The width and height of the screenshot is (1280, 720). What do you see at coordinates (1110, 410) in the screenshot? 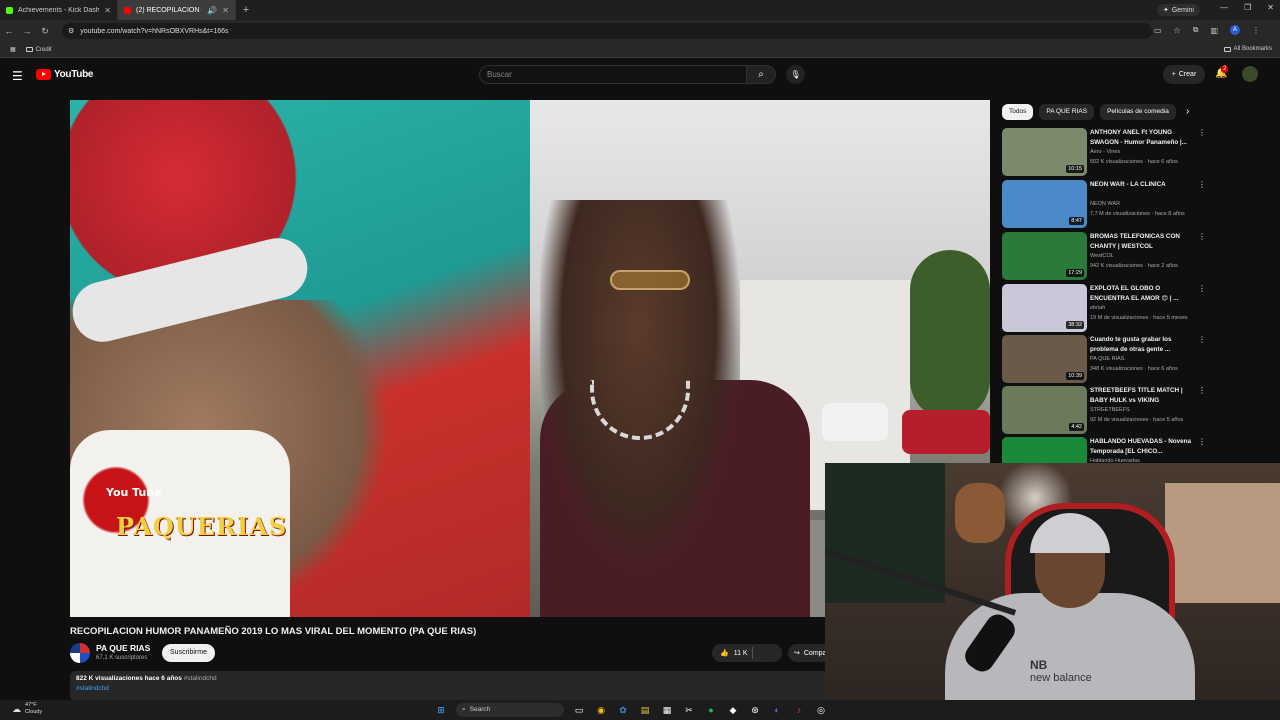
I see `recommendation-channel: STREETBEEFS` at bounding box center [1110, 410].